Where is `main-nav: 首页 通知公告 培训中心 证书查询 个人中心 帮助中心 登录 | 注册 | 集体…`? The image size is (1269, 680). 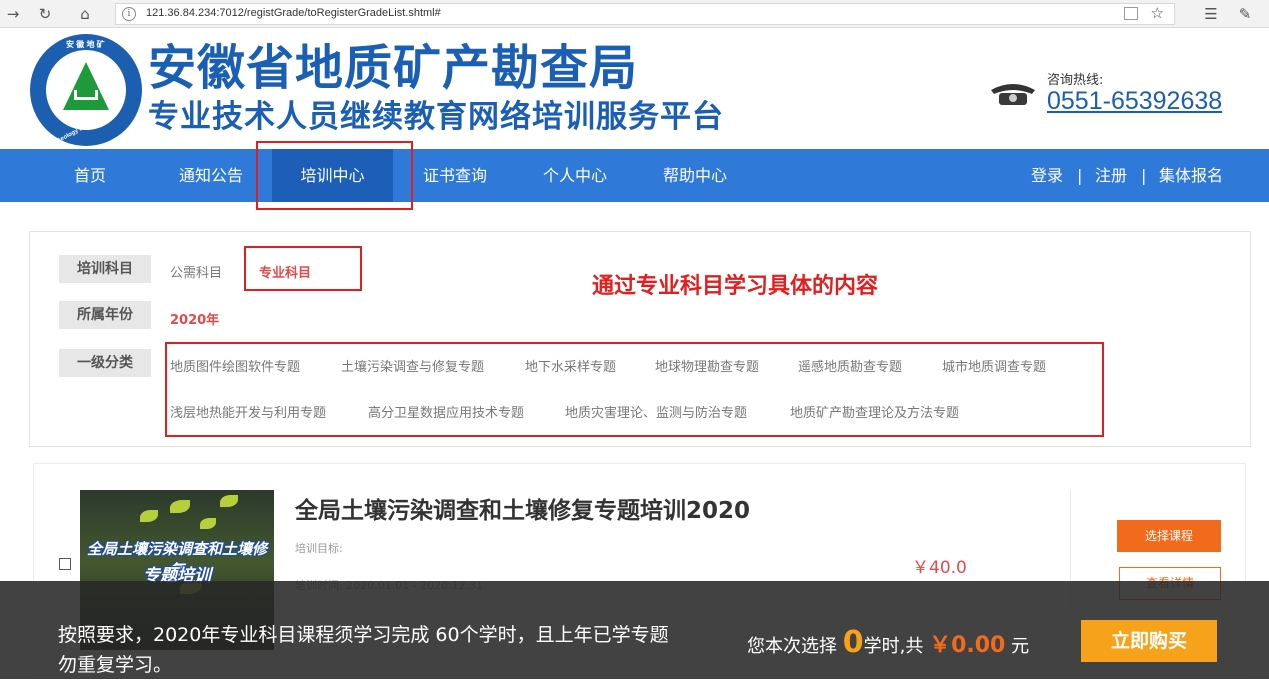 main-nav: 首页 通知公告 培训中心 证书查询 个人中心 帮助中心 登录 | 注册 | 集体… is located at coordinates (634, 175).